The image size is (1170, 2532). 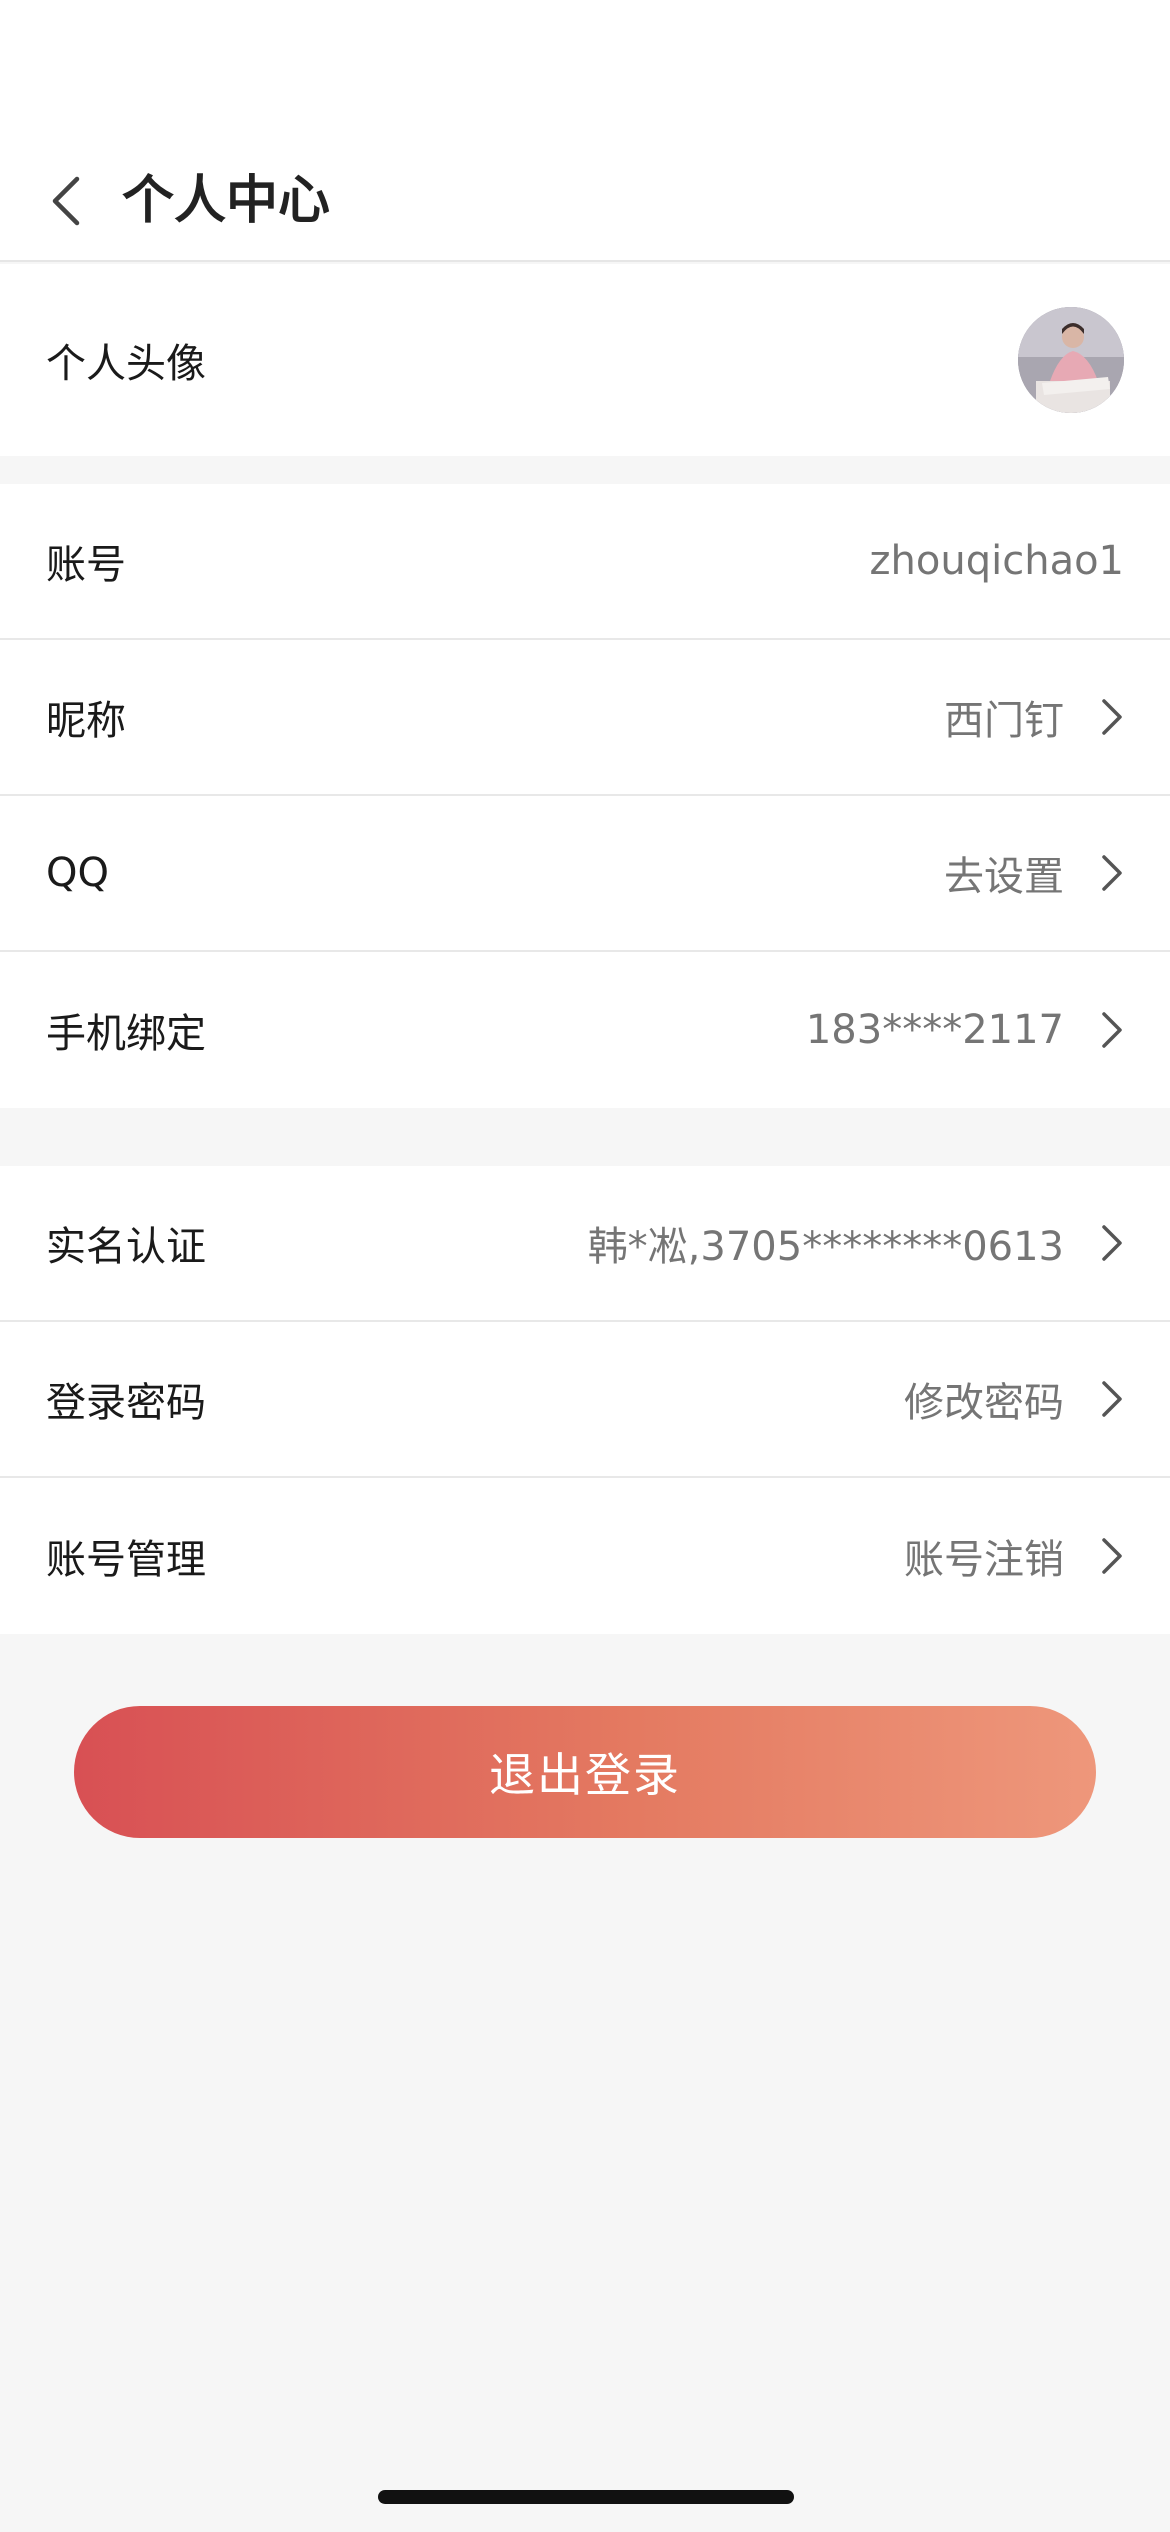 What do you see at coordinates (586, 2497) in the screenshot?
I see `home-indicator` at bounding box center [586, 2497].